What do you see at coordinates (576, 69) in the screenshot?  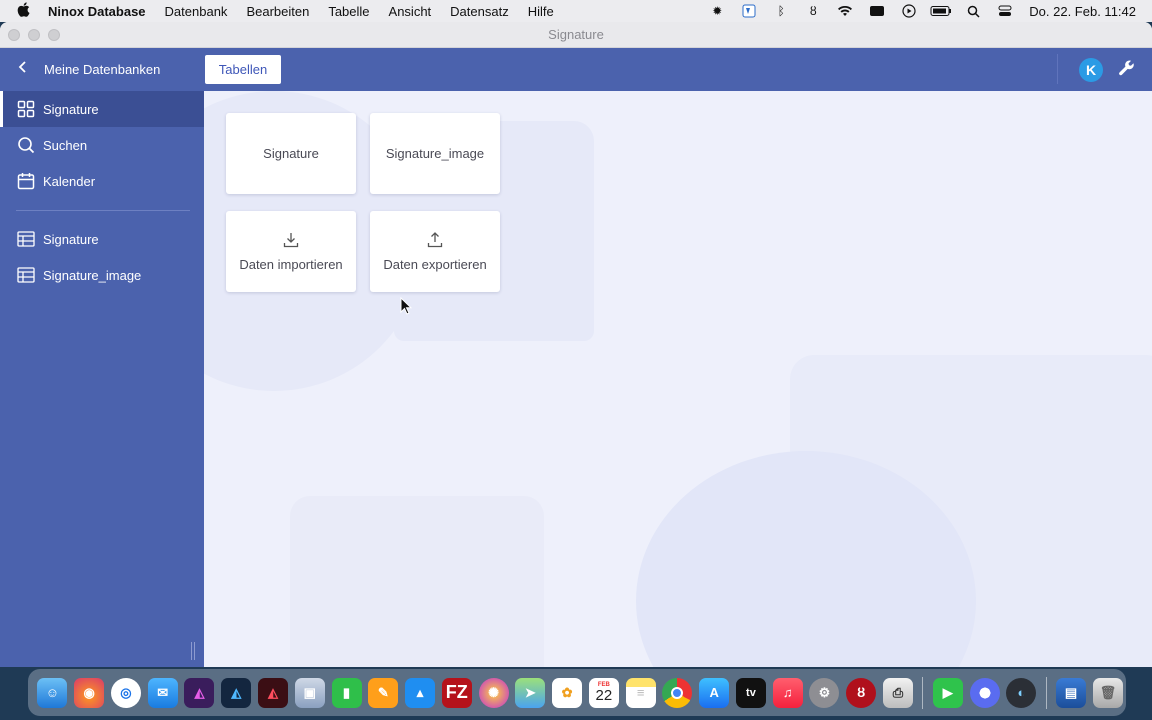 I see `app-header: Meine Datenbanken Tabellen K` at bounding box center [576, 69].